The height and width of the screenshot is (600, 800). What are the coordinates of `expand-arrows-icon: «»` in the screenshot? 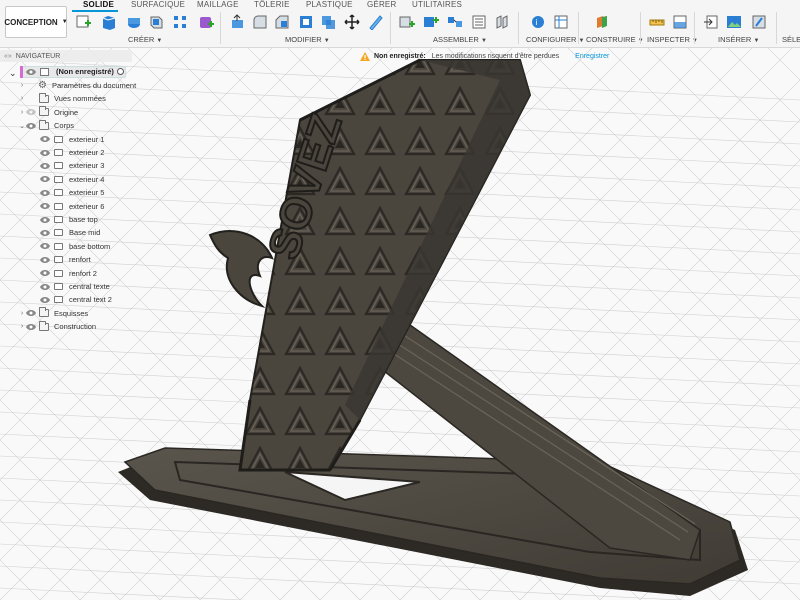 It's located at (8, 56).